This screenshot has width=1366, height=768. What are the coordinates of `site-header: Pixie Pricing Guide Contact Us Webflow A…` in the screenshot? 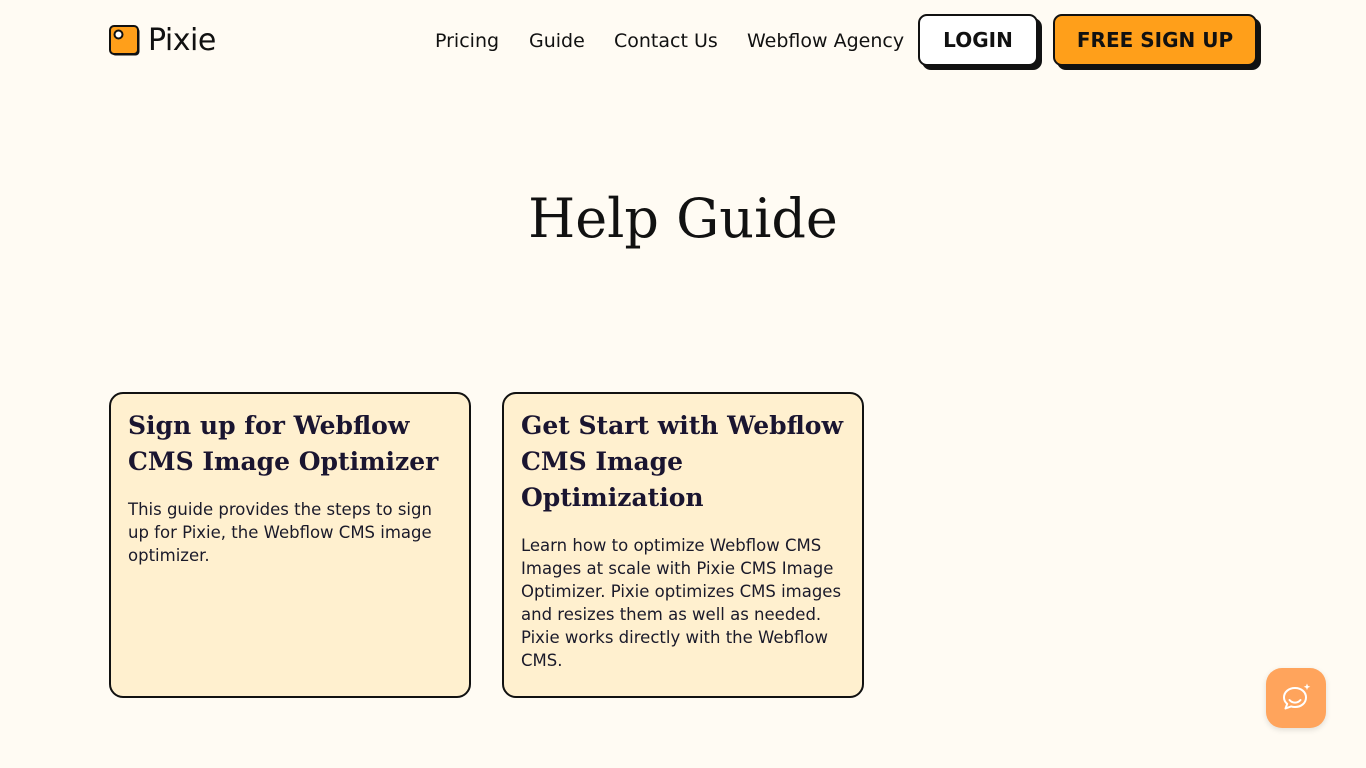 It's located at (683, 41).